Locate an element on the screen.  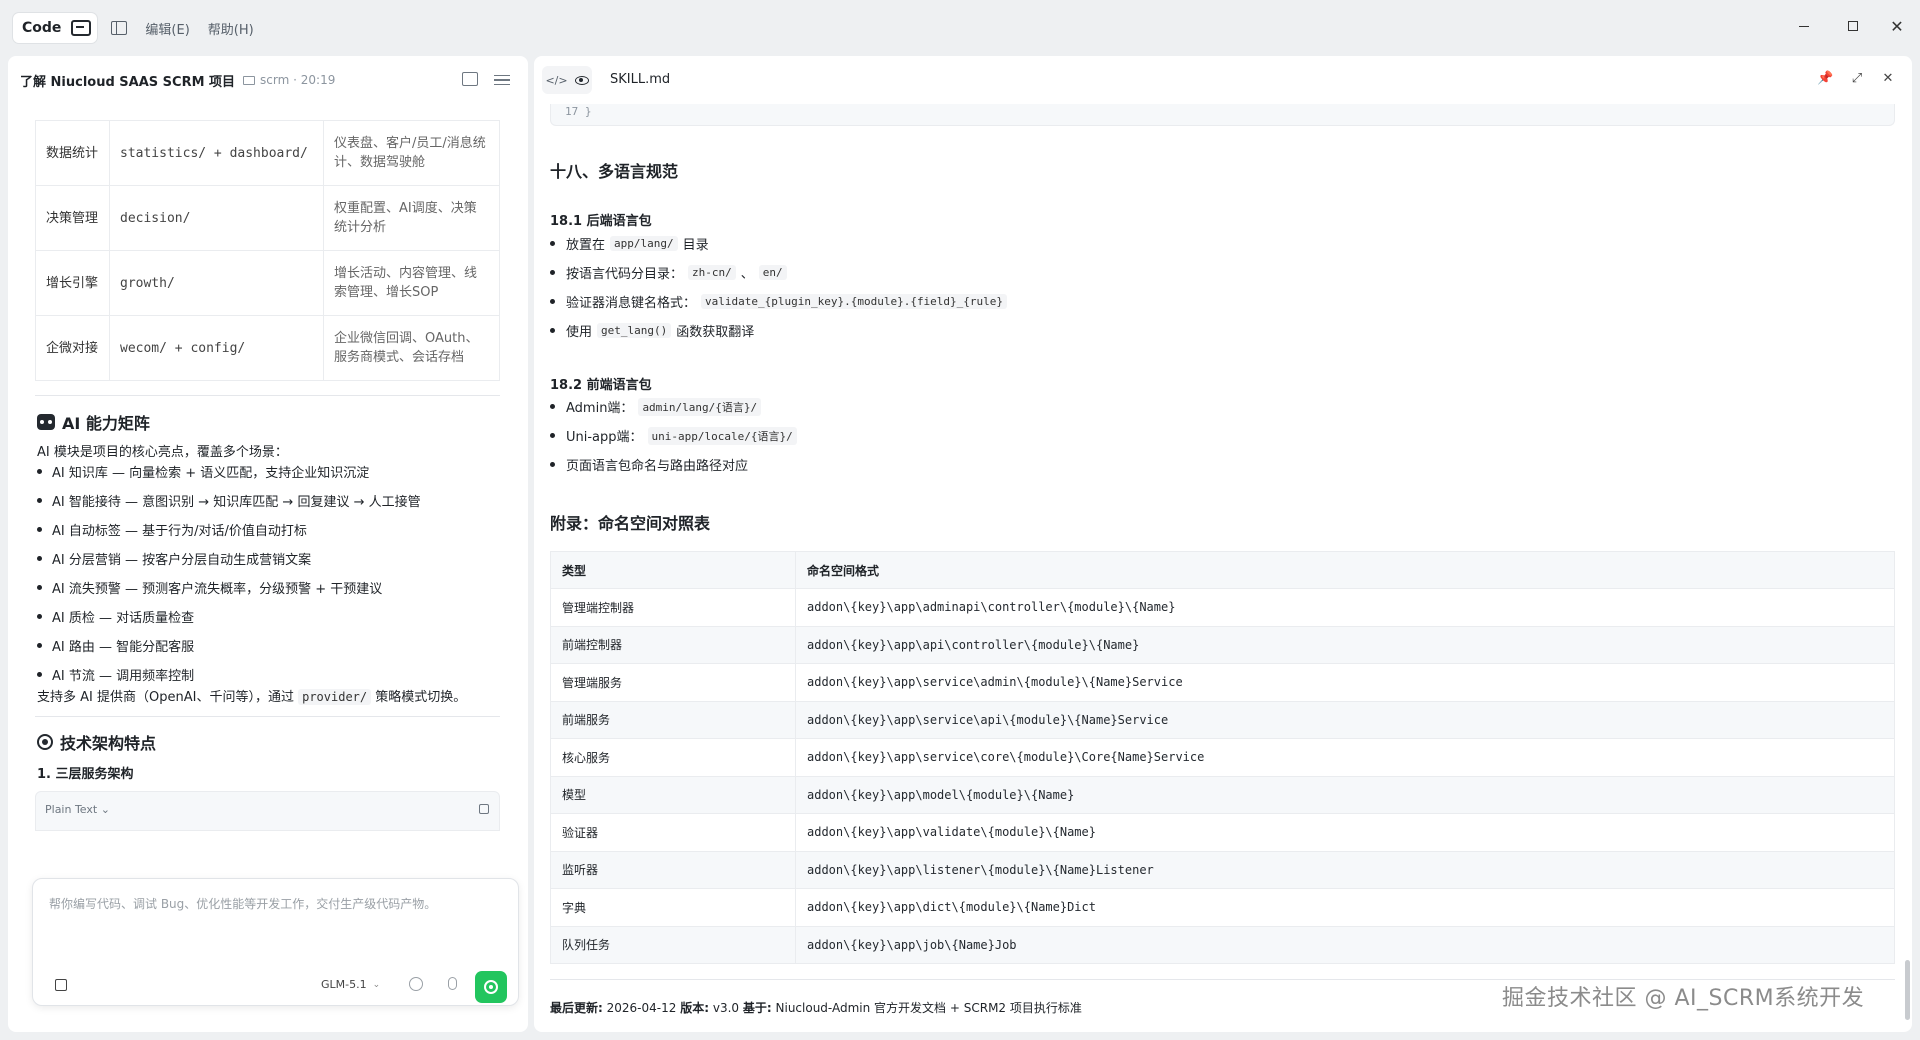
chevron-down-icon: ⌄ is located at coordinates (377, 985).